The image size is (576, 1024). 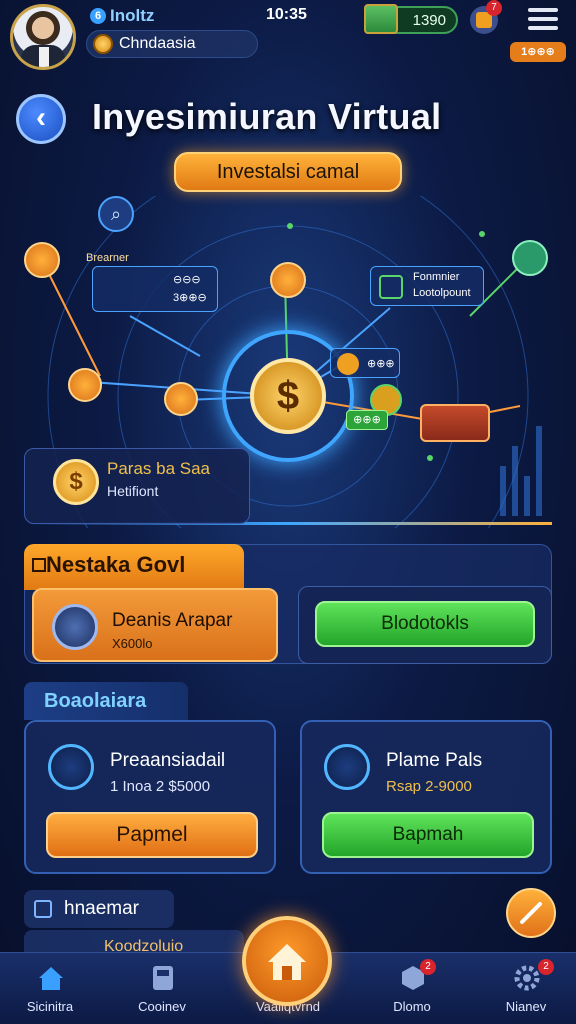 I want to click on plan2-sub: Rsap 2-9000, so click(x=429, y=786).